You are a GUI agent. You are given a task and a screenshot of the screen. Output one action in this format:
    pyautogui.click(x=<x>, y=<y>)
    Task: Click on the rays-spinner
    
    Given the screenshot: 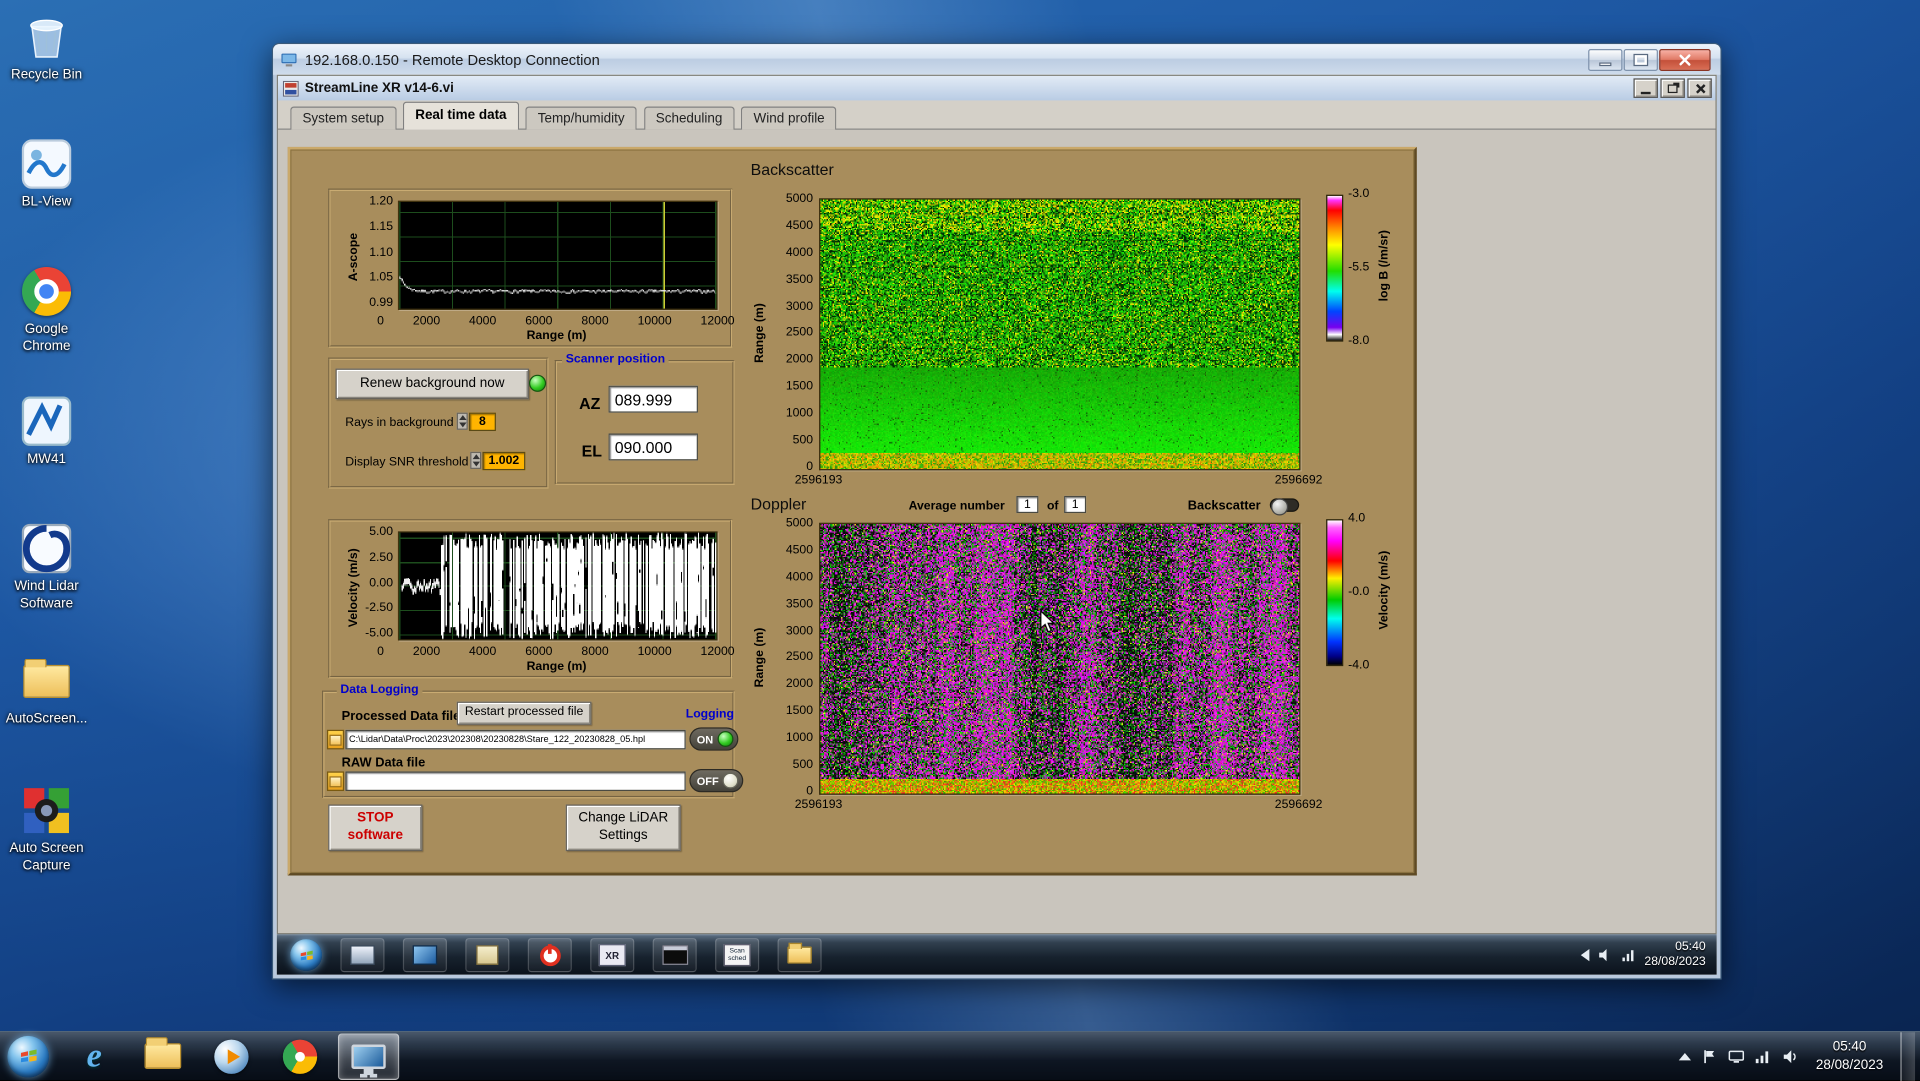 What is the action you would take?
    pyautogui.click(x=462, y=421)
    